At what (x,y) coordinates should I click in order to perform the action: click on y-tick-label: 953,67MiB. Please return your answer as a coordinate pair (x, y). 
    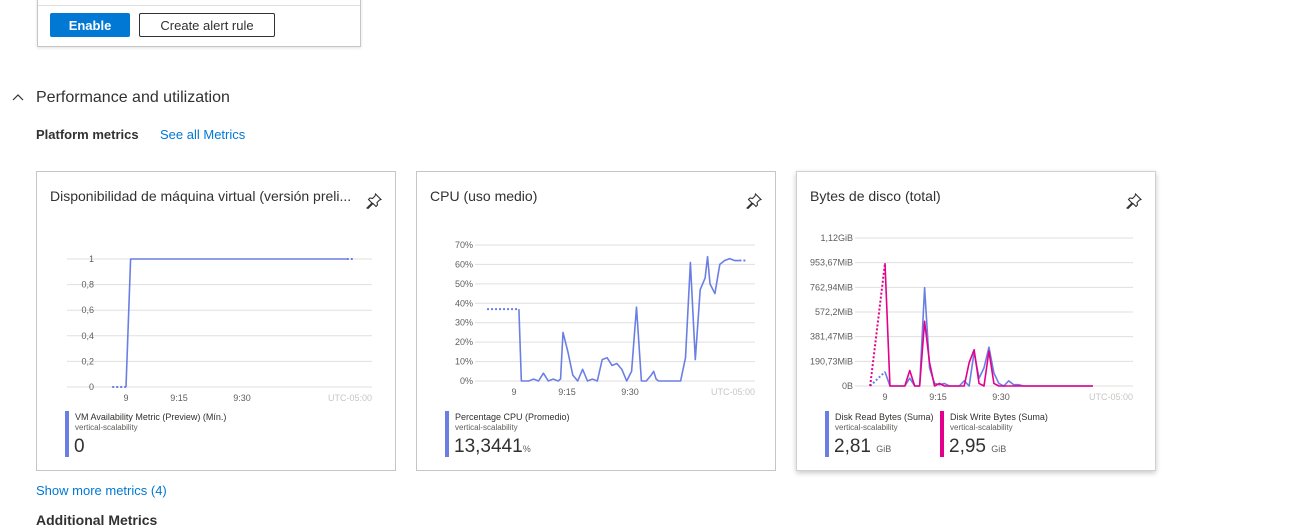
    Looking at the image, I should click on (831, 263).